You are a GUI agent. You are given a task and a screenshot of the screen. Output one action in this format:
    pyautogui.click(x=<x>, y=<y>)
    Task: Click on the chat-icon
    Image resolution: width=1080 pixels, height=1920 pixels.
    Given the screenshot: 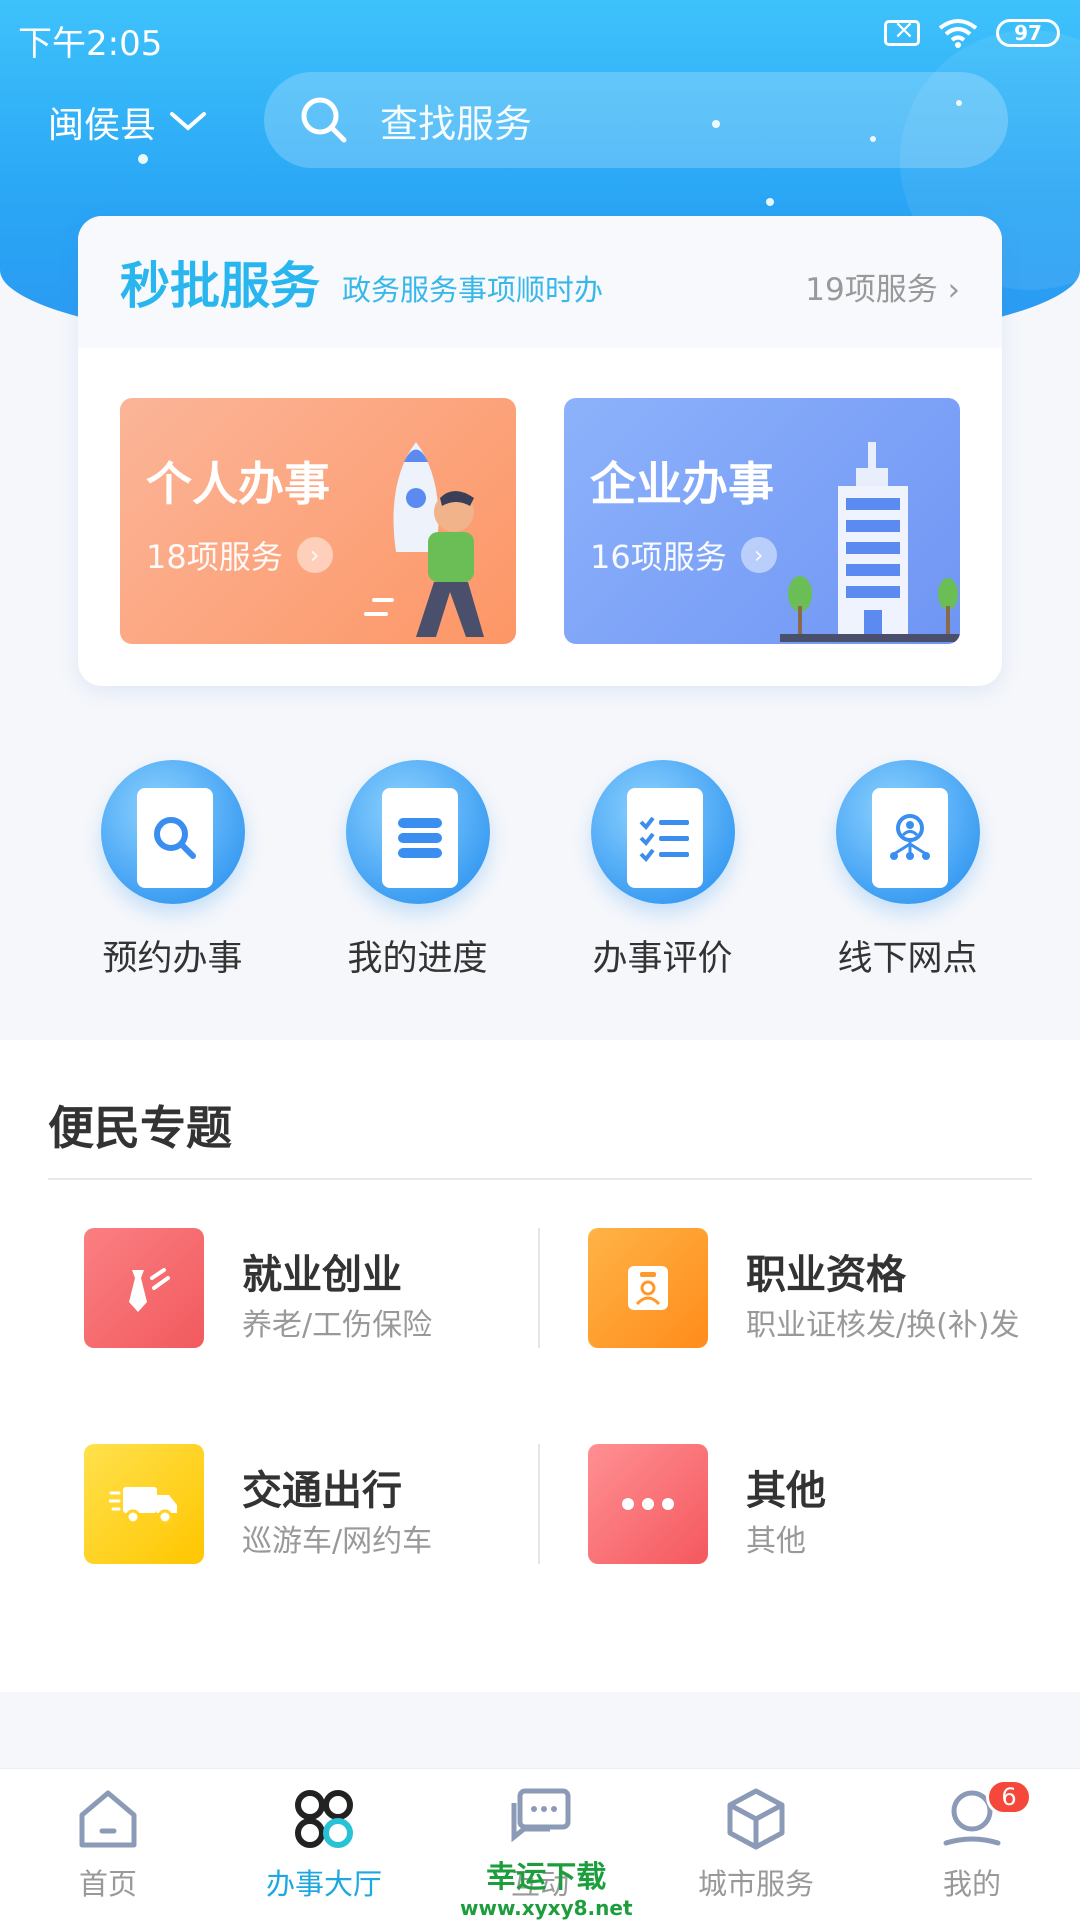 What is the action you would take?
    pyautogui.click(x=541, y=1815)
    